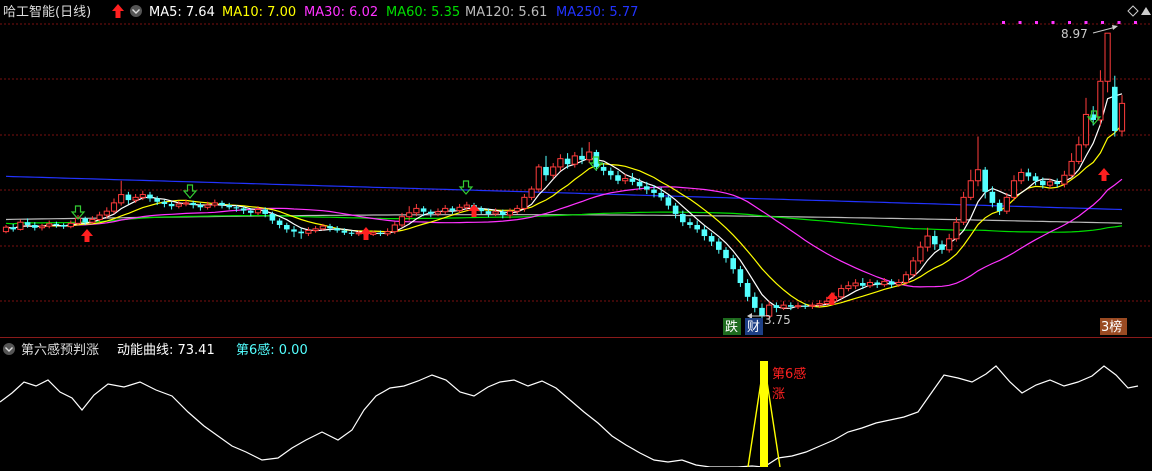 This screenshot has height=471, width=1152. I want to click on sense-text-2: 涨, so click(778, 394).